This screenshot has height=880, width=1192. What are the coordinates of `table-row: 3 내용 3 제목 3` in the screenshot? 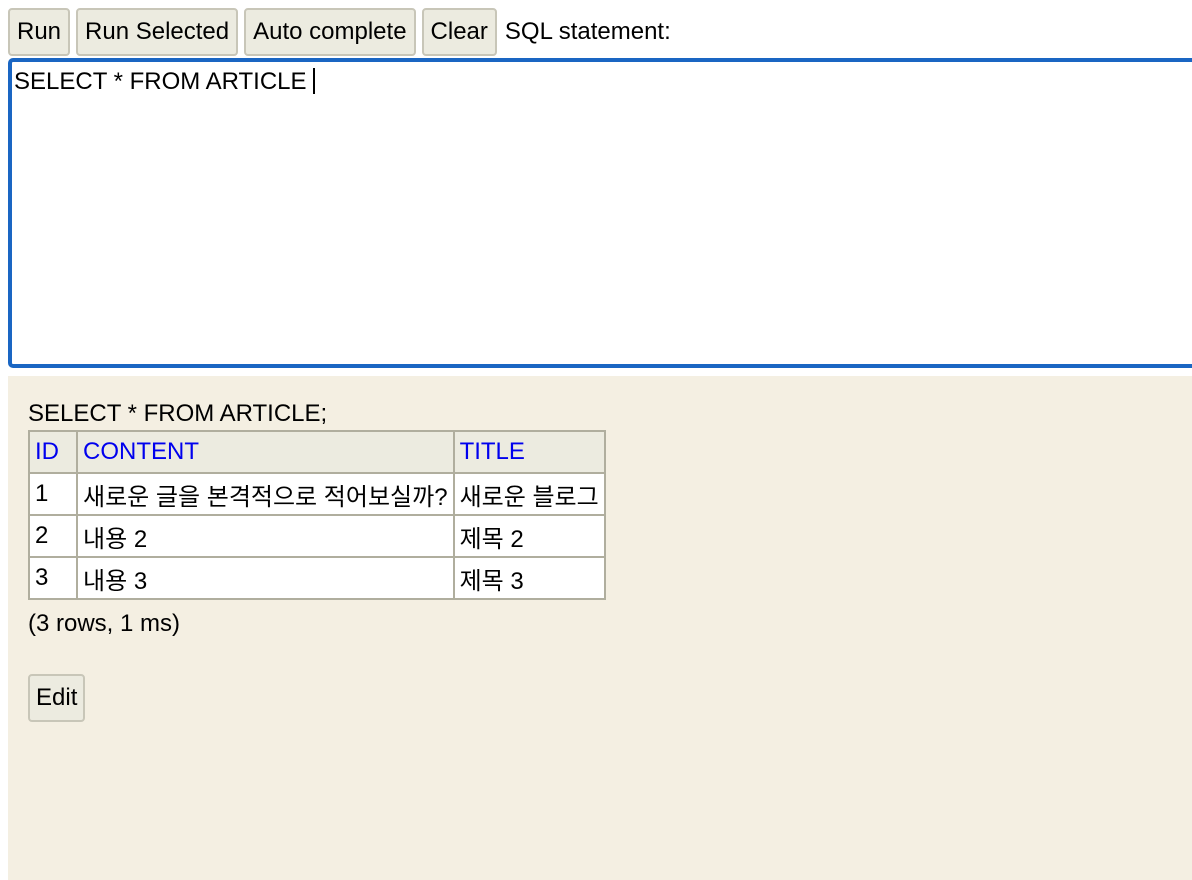 It's located at (317, 578).